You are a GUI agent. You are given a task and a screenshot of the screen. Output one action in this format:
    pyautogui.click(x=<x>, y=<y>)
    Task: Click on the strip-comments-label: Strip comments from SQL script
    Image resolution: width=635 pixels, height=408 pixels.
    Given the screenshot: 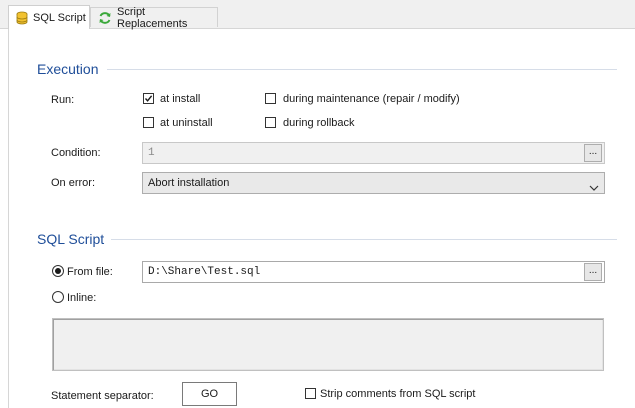 What is the action you would take?
    pyautogui.click(x=397, y=394)
    